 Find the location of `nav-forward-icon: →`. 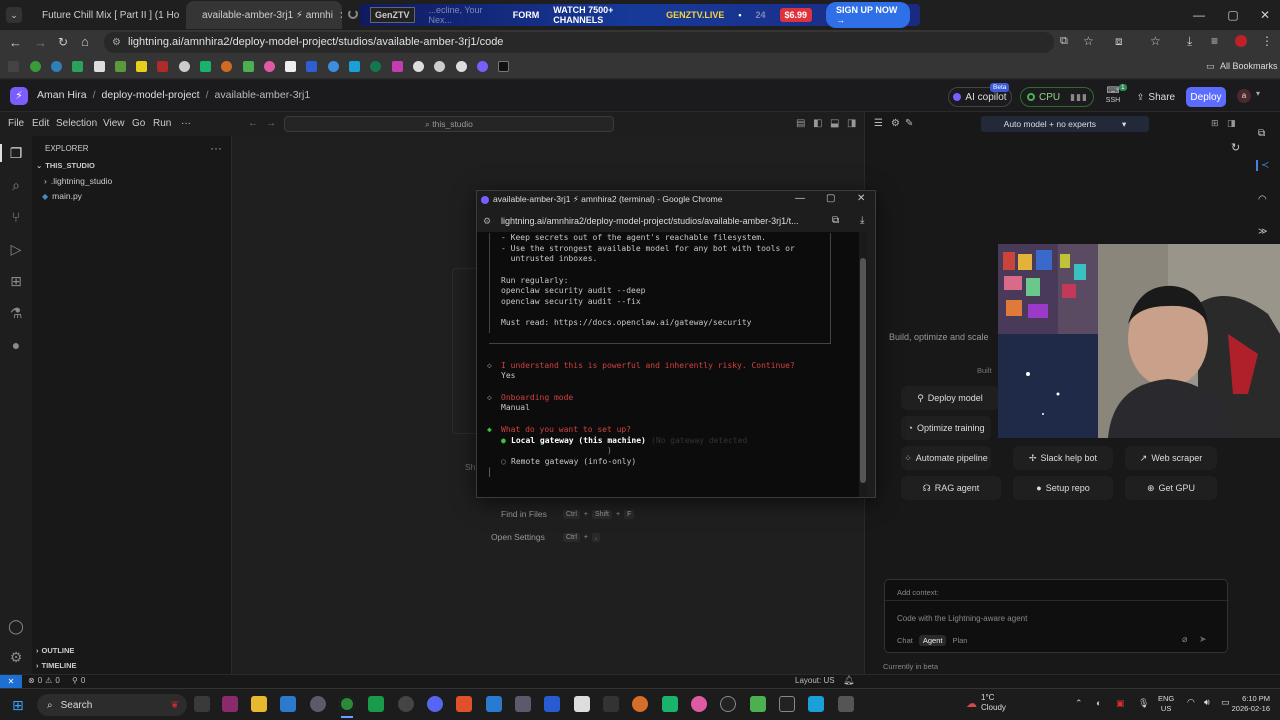

nav-forward-icon: → is located at coordinates (271, 123).